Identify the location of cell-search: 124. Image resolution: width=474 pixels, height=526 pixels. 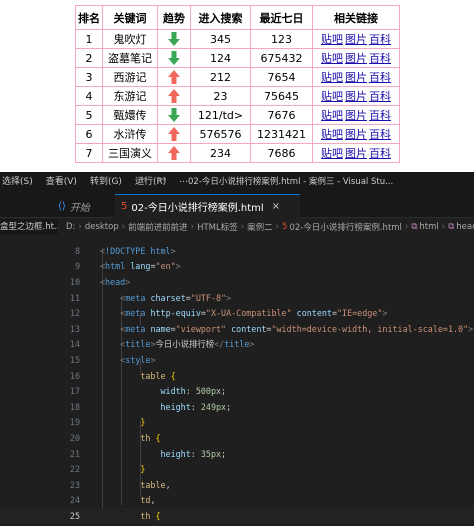
(220, 58).